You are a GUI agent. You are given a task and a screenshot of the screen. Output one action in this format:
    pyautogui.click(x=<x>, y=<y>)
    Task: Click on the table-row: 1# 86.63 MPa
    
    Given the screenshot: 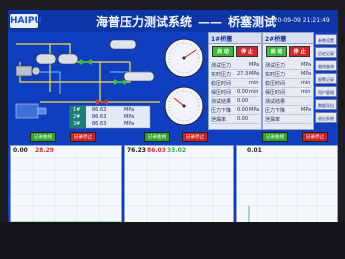 What is the action you would take?
    pyautogui.click(x=110, y=110)
    